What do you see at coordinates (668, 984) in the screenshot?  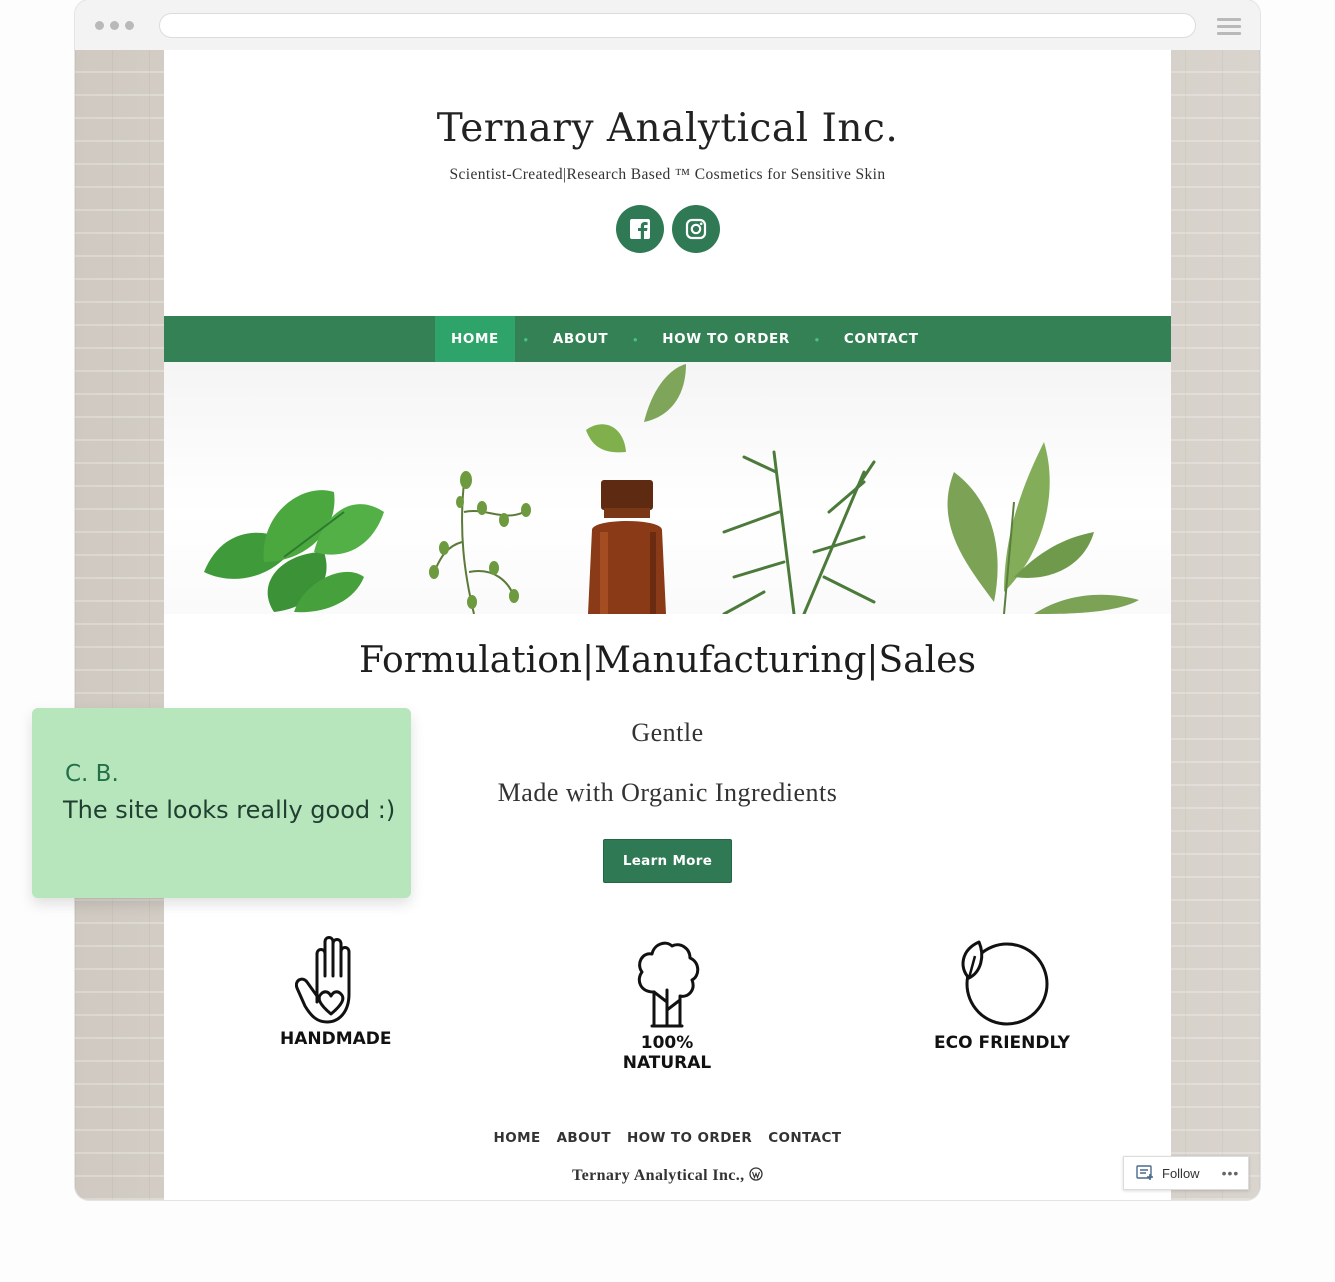 I see `tree-icon` at bounding box center [668, 984].